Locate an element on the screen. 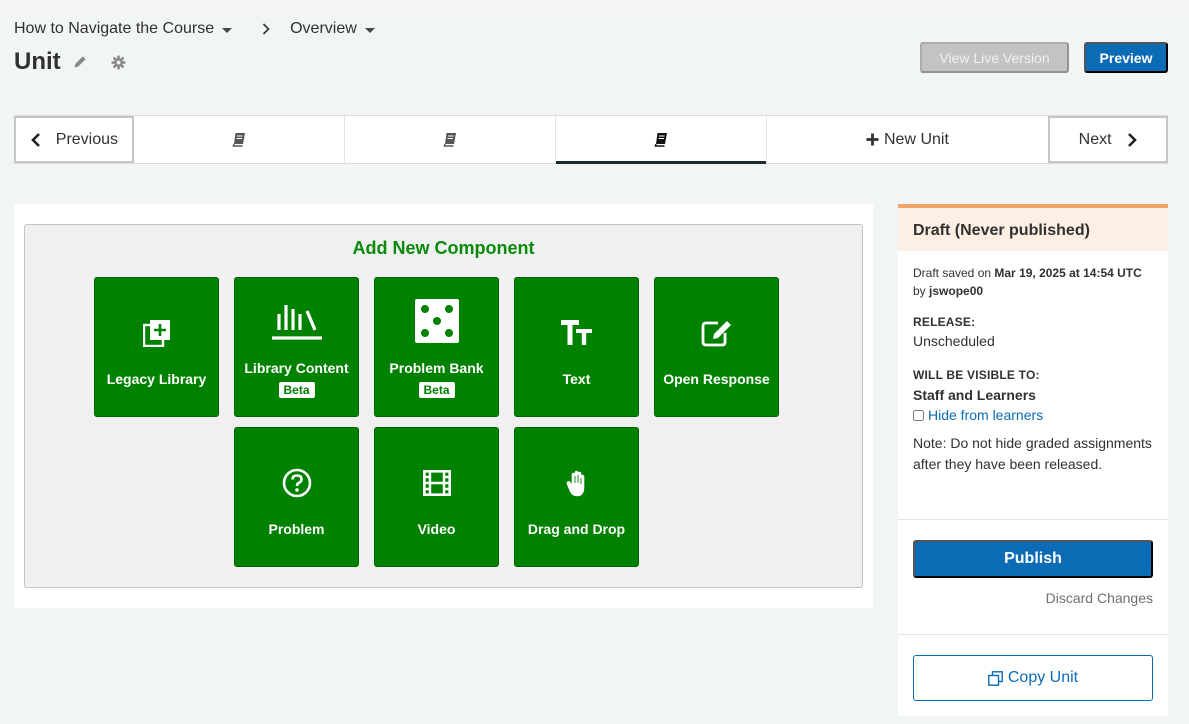 The width and height of the screenshot is (1189, 724). legacy-library-button: Legacy Library is located at coordinates (156, 347).